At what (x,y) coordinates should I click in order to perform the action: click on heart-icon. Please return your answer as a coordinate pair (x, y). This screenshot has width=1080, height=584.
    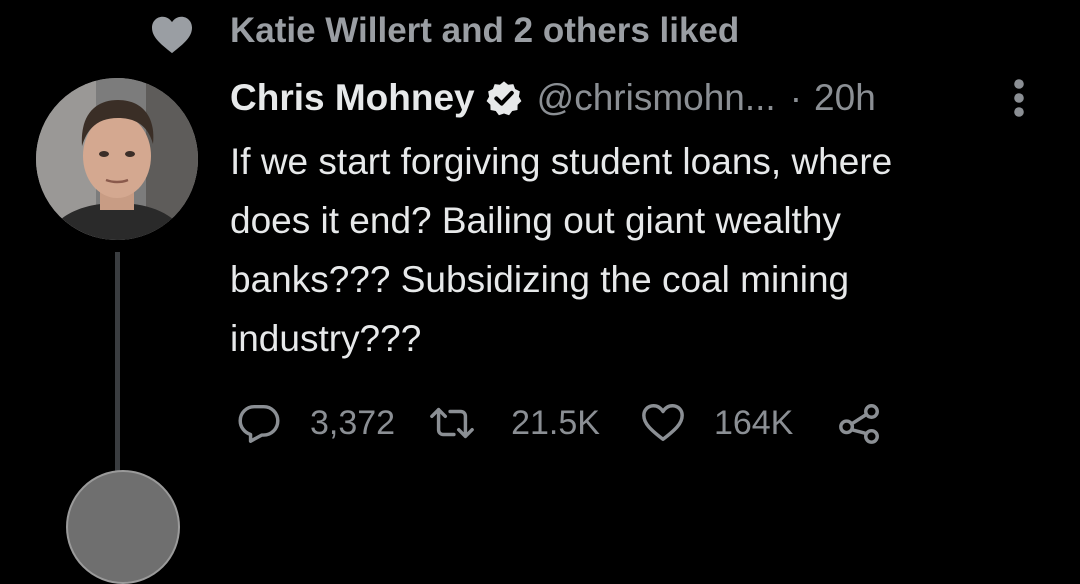
    Looking at the image, I should click on (172, 35).